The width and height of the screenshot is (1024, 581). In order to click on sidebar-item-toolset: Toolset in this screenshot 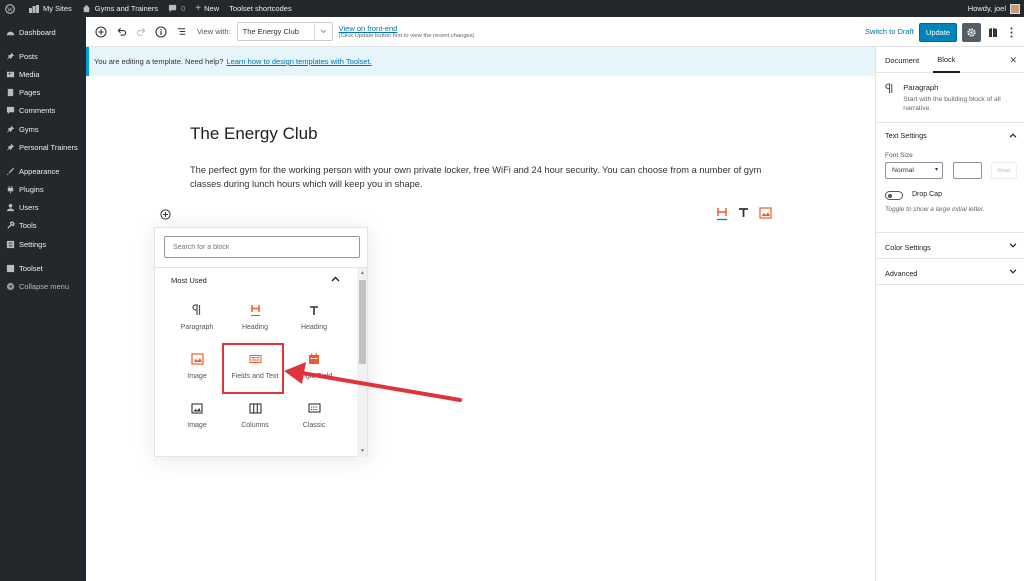, I will do `click(43, 268)`.